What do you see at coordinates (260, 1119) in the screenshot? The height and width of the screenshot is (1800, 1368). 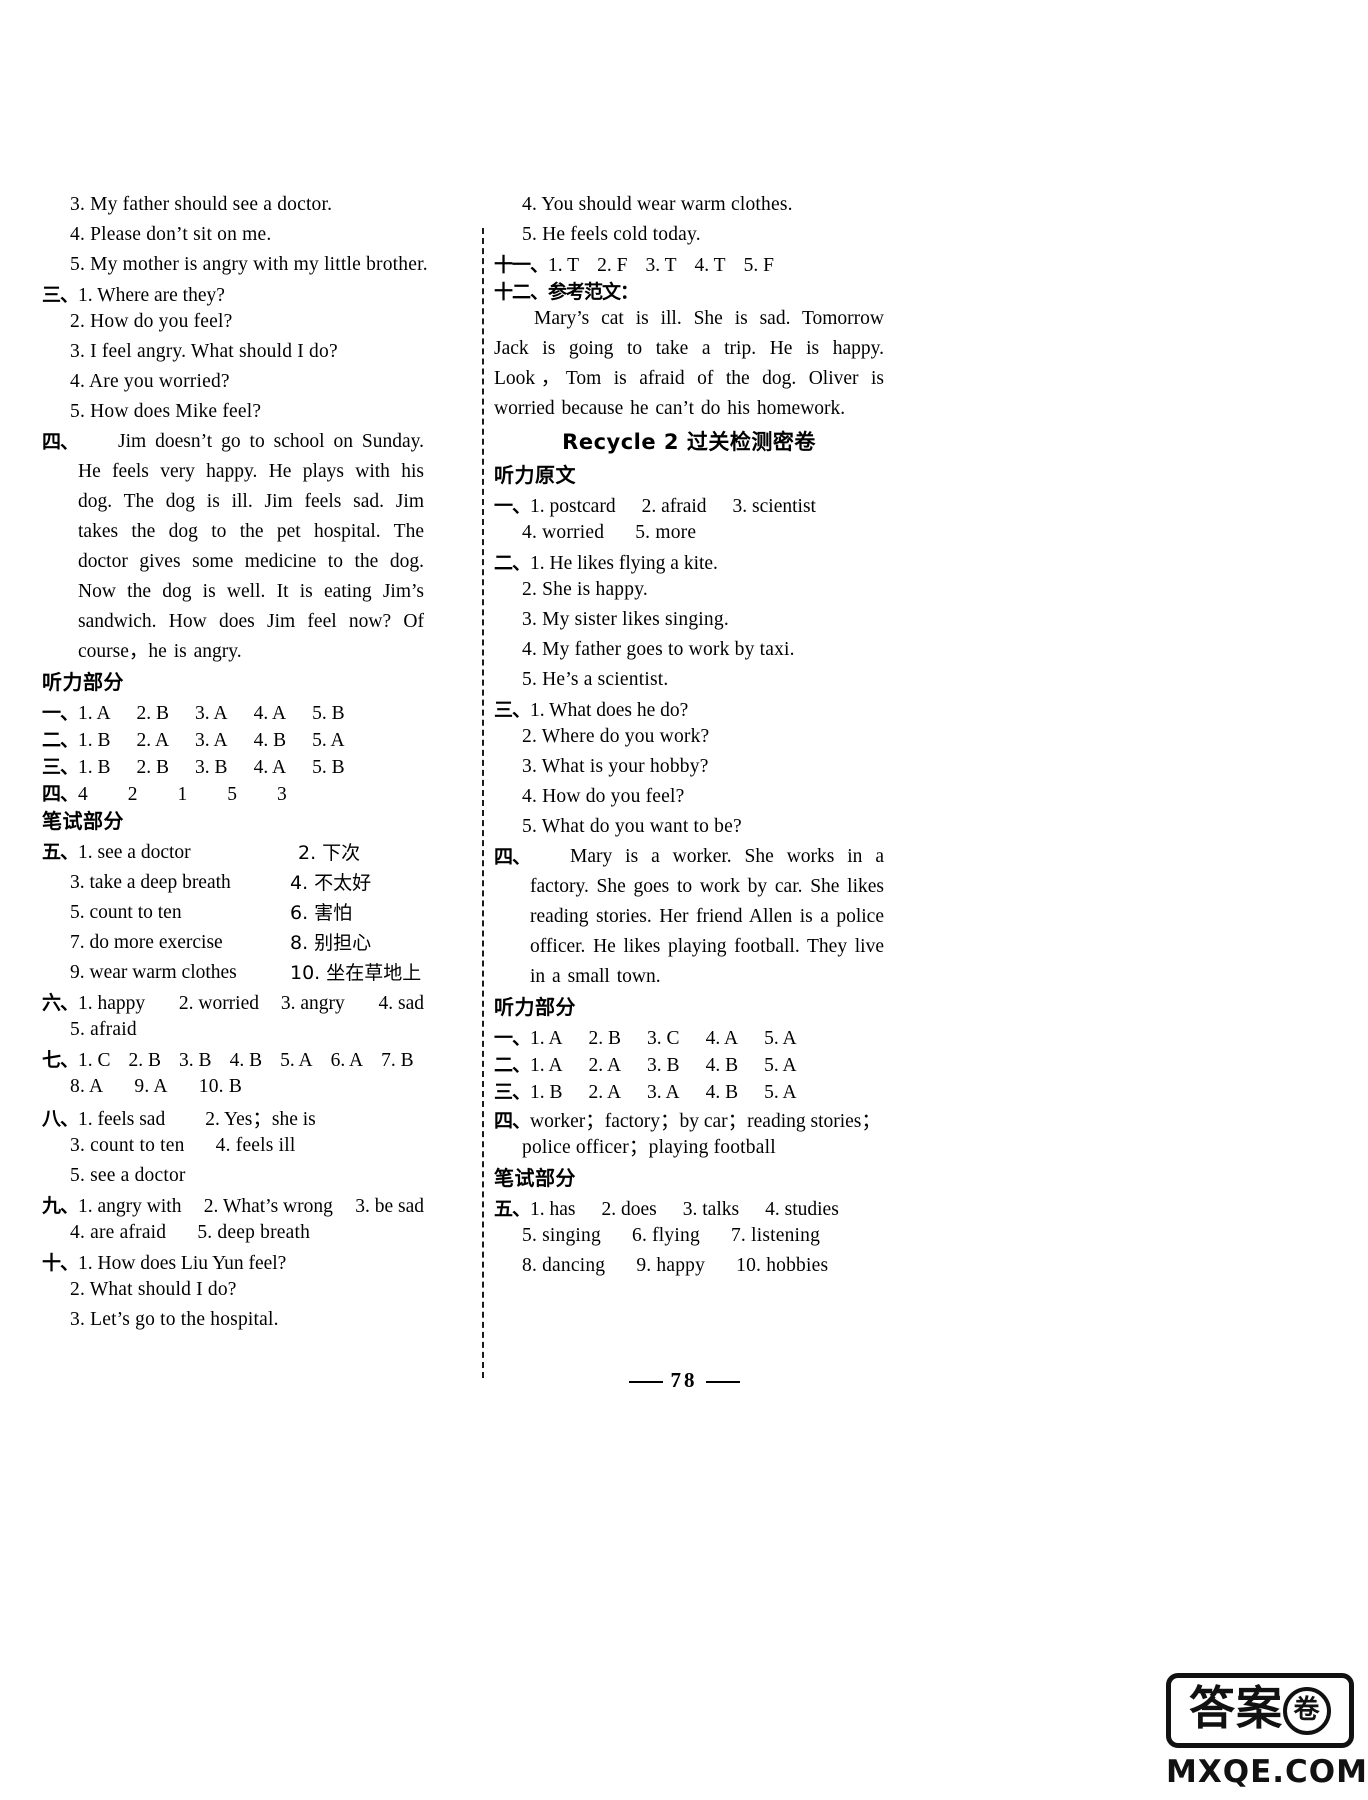 I see `answer: 2. Yes；she is` at bounding box center [260, 1119].